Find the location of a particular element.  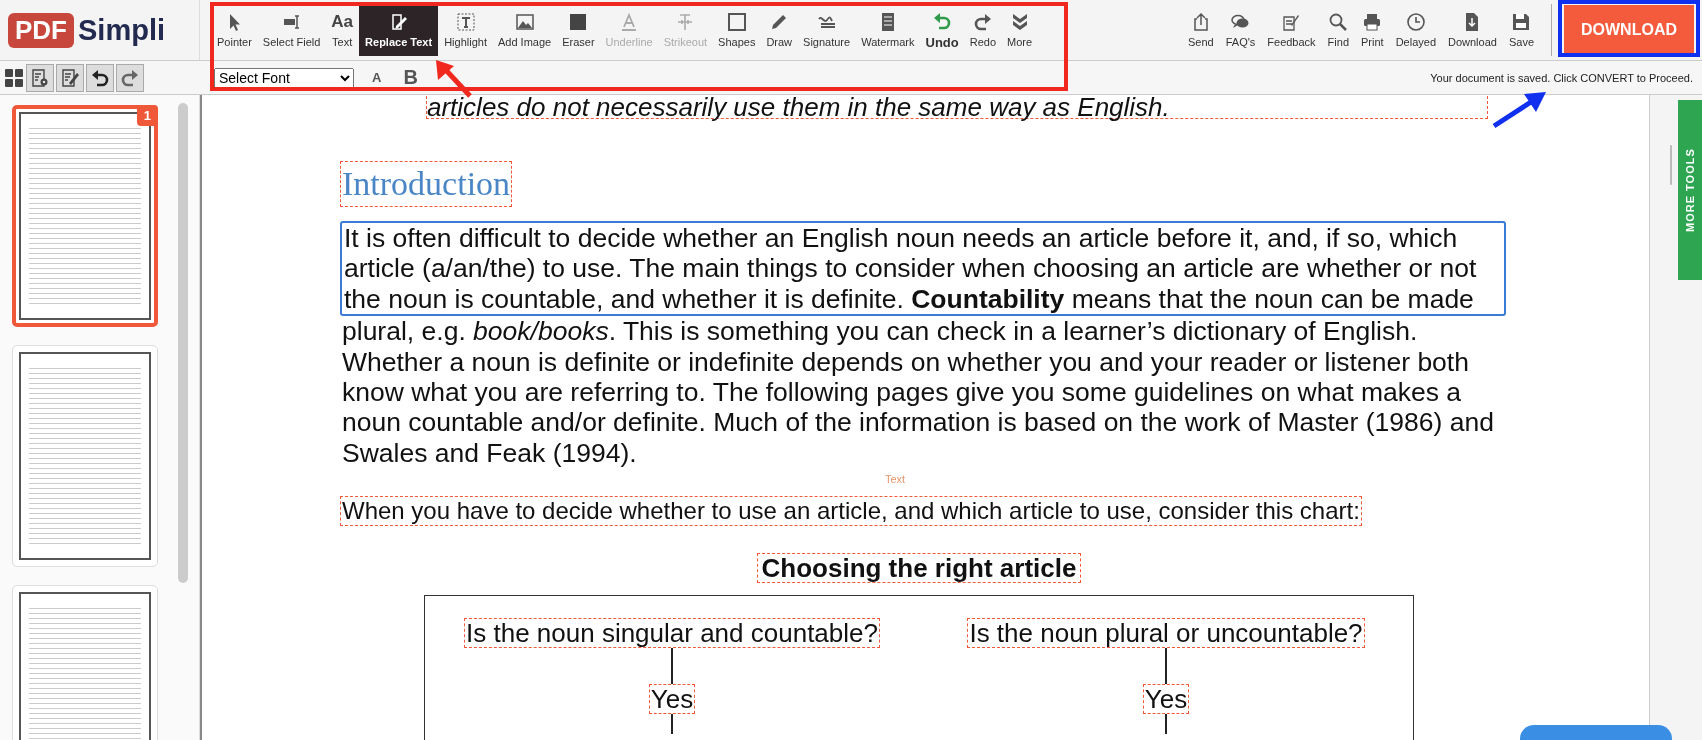

toolbar-button: Save is located at coordinates (1521, 30).